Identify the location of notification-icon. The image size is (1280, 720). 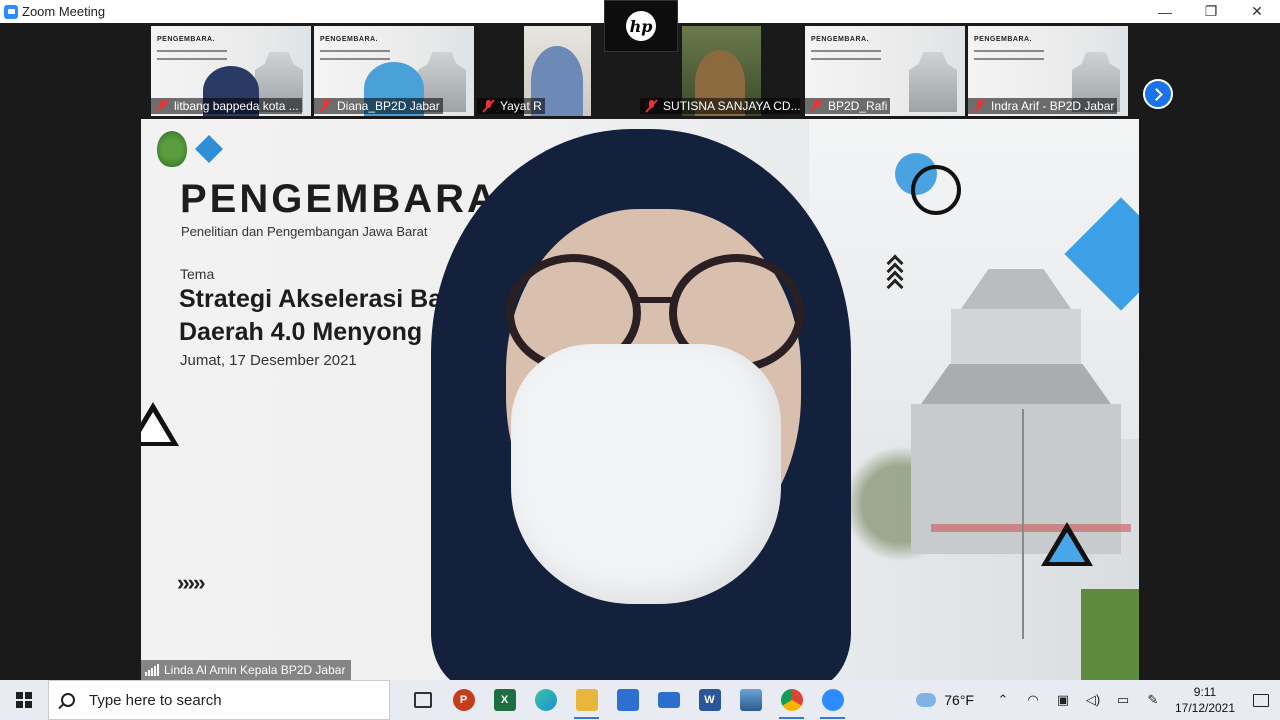
(1261, 700).